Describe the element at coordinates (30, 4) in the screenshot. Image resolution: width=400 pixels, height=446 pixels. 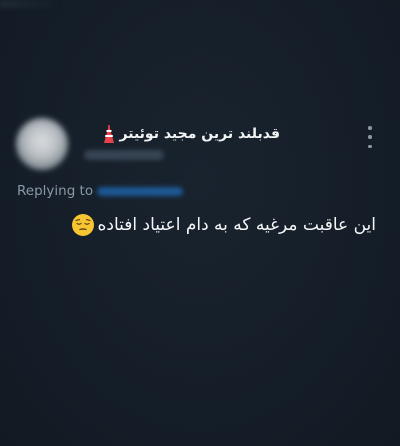
I see `top-fade` at that location.